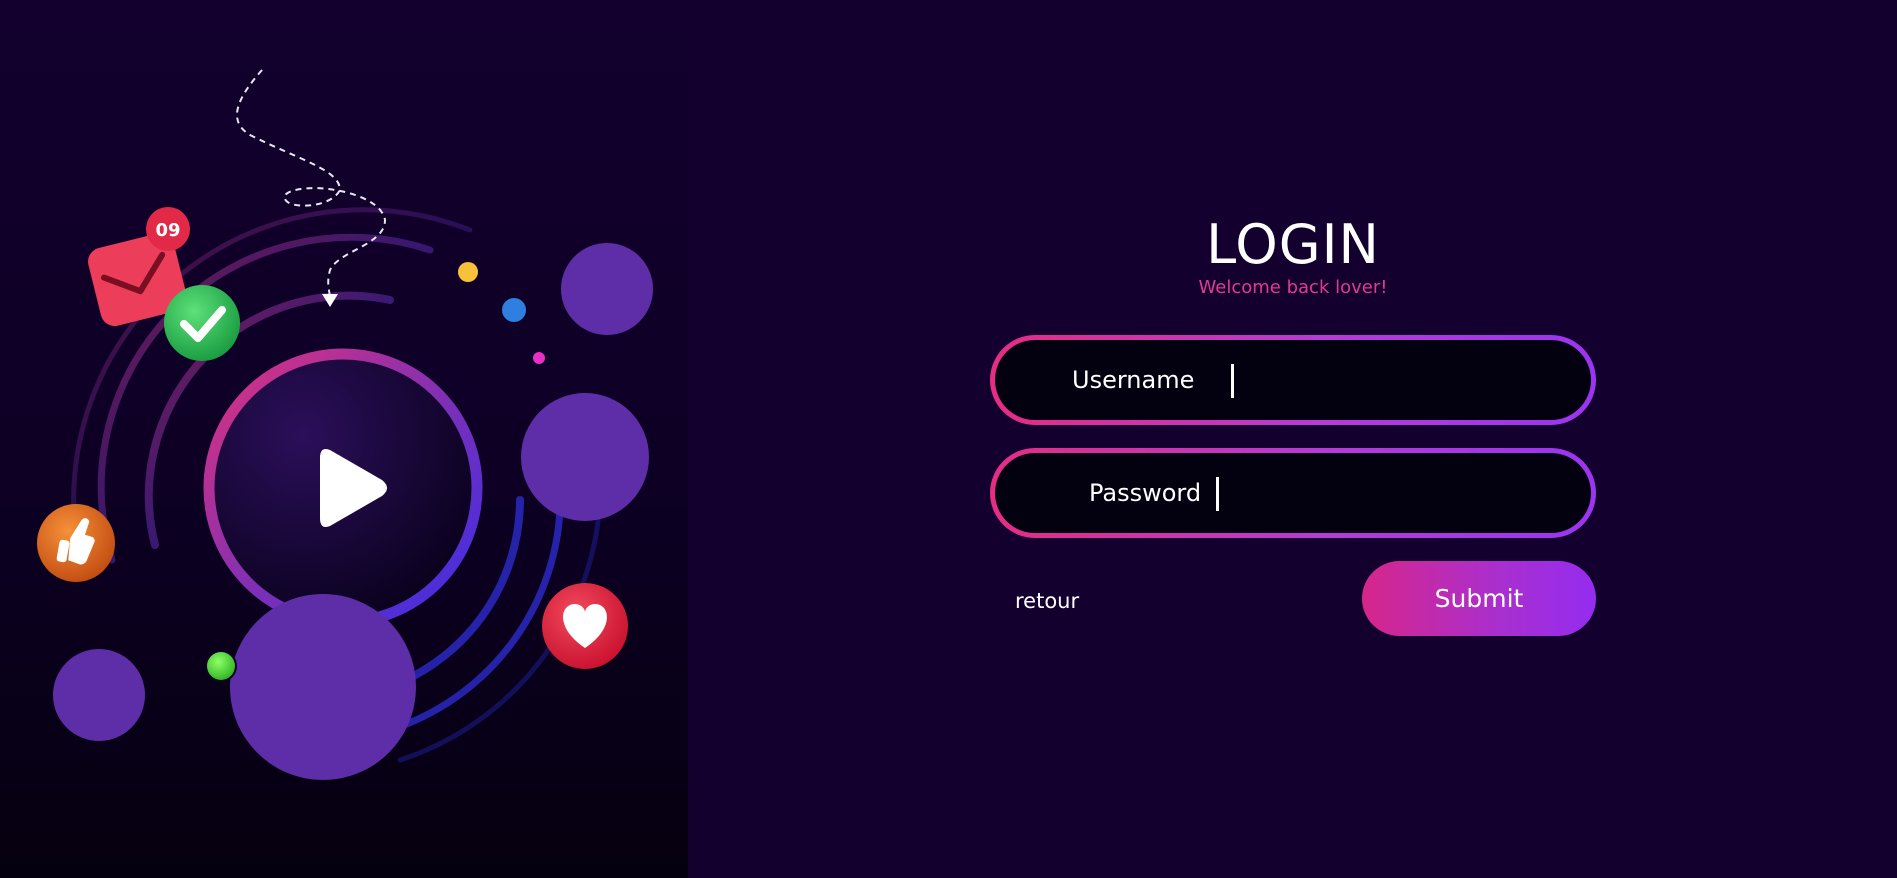 This screenshot has width=1897, height=878. I want to click on badge-count: 09, so click(167, 230).